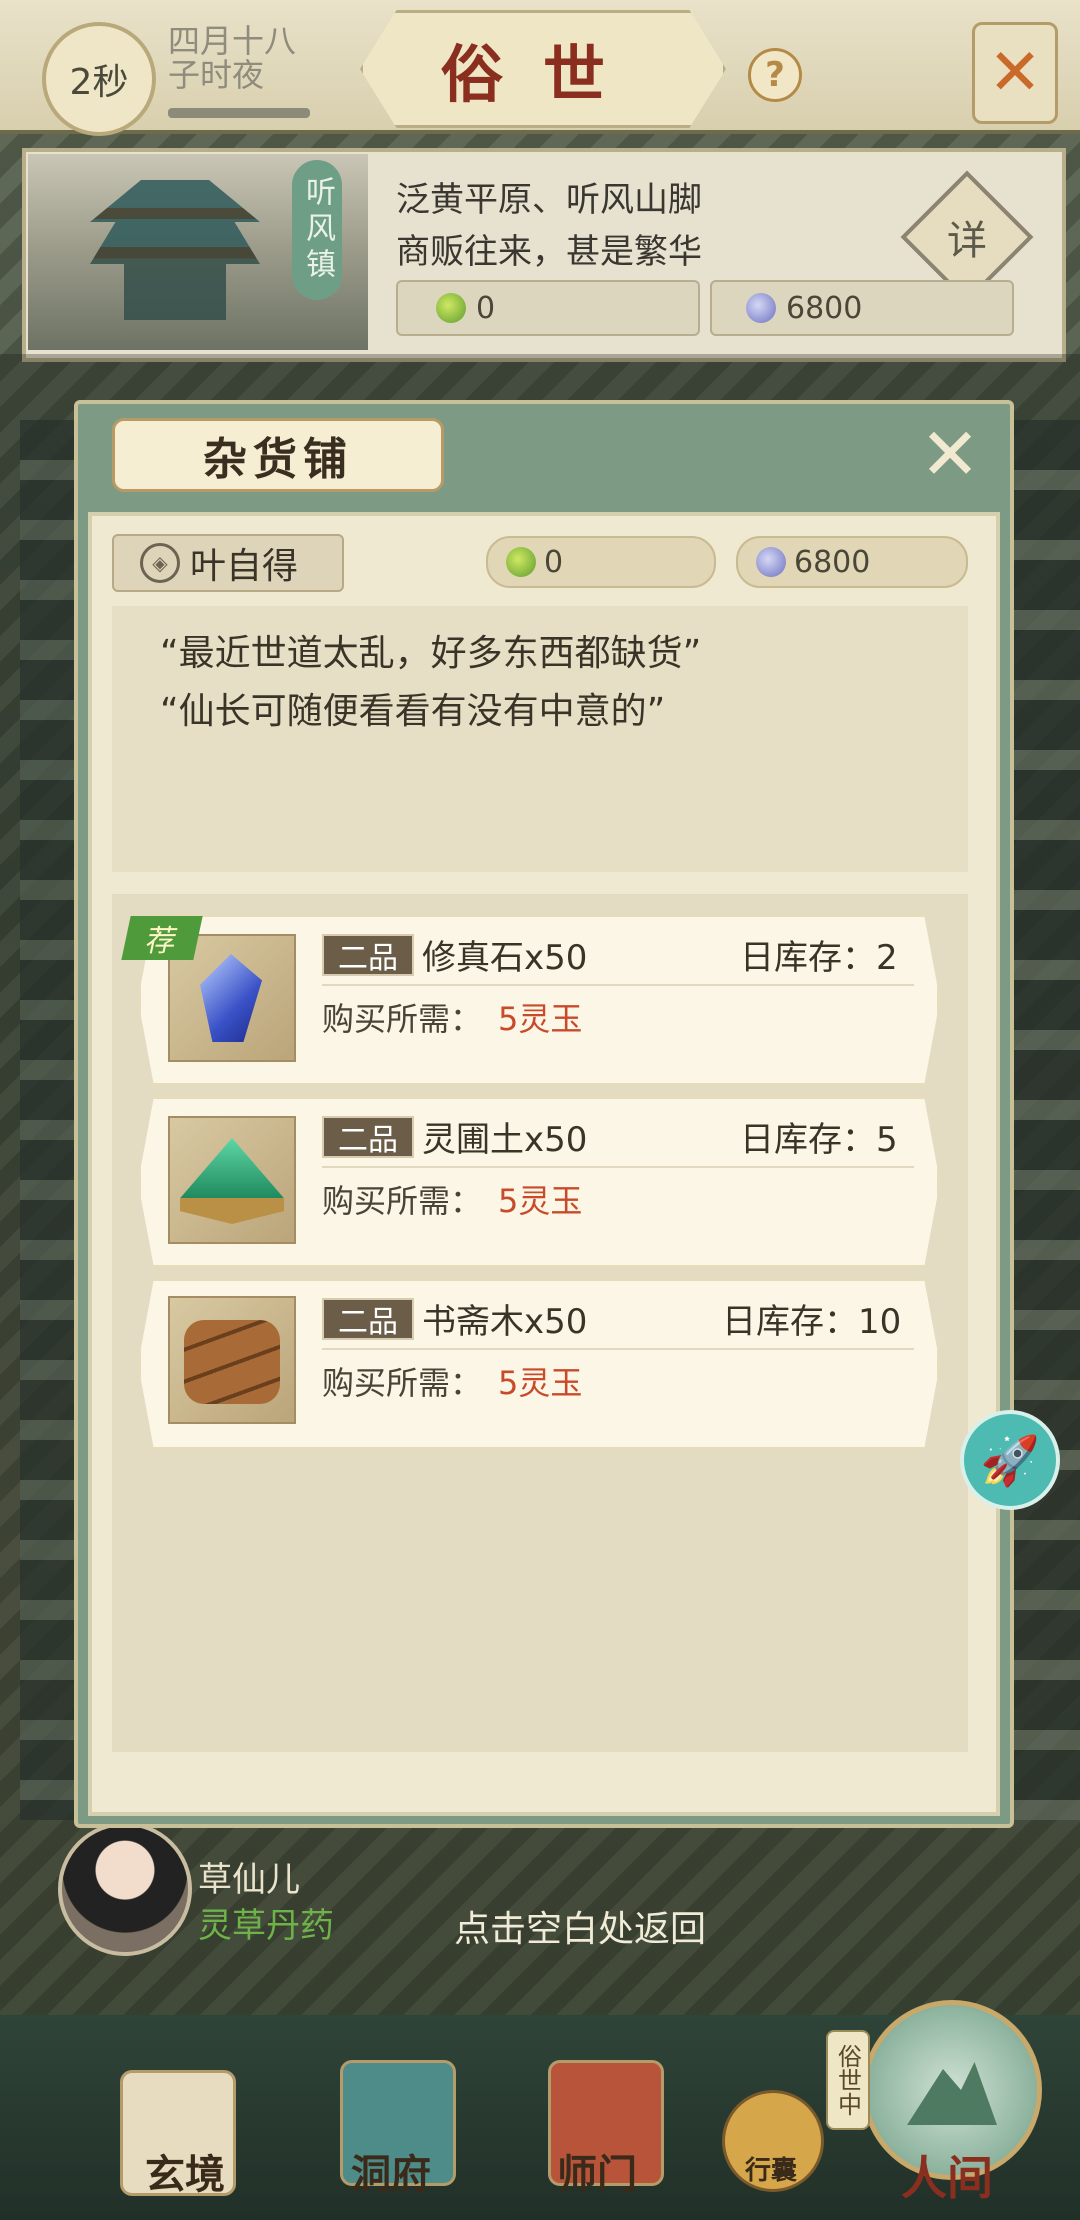 The height and width of the screenshot is (2220, 1080). I want to click on jade-counter: 0, so click(548, 308).